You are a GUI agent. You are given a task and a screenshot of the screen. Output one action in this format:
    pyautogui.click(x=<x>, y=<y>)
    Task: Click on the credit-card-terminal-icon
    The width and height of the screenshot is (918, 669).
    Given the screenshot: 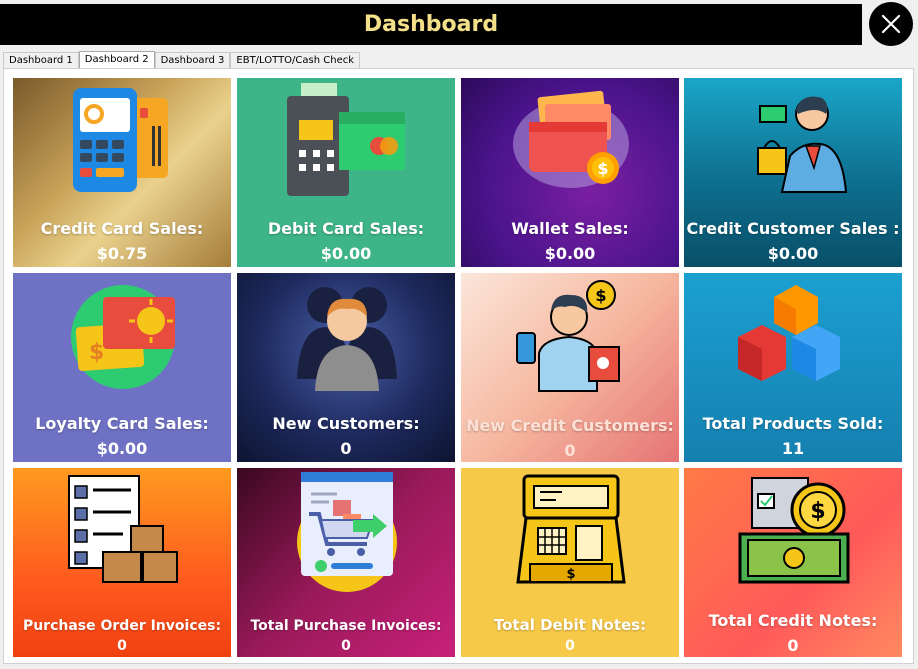 What is the action you would take?
    pyautogui.click(x=120, y=140)
    